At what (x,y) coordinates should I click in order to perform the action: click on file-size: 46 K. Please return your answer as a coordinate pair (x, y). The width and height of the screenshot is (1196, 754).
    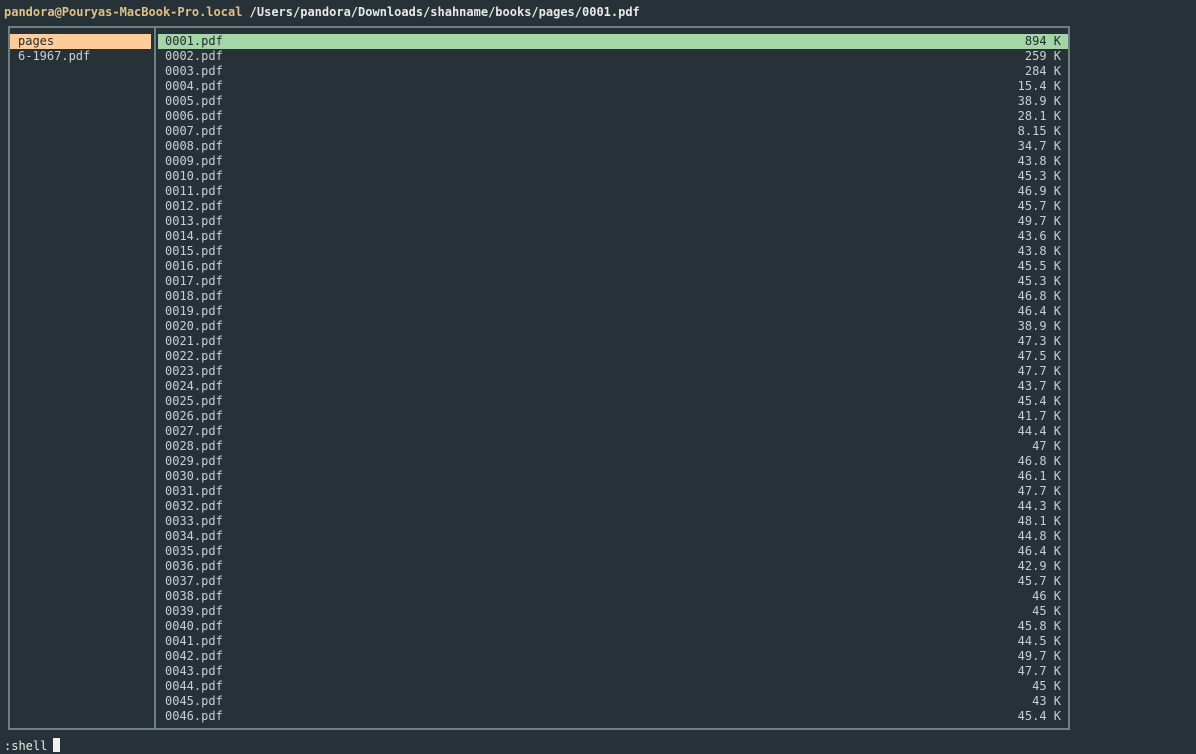
    Looking at the image, I should click on (1046, 596).